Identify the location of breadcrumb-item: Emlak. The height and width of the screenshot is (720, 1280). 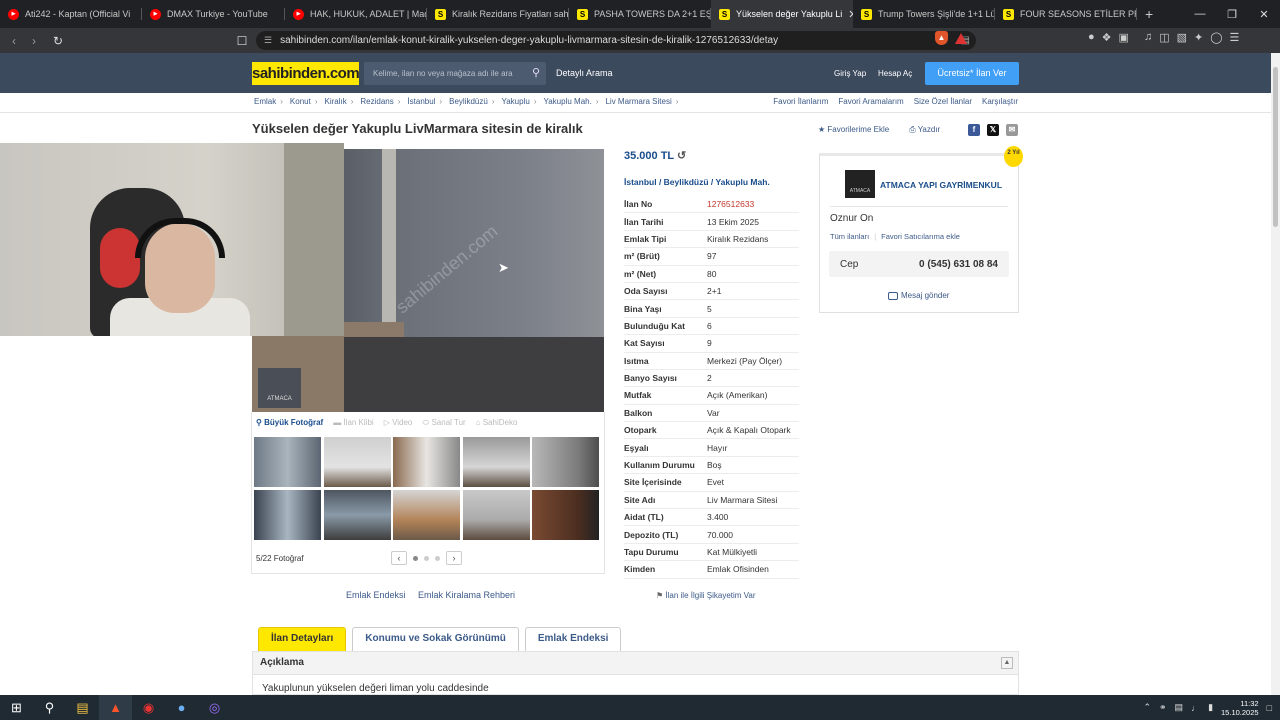
(265, 101).